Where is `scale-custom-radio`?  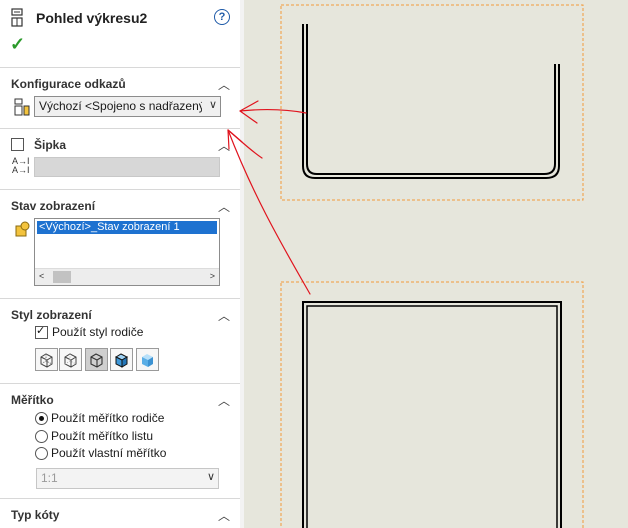 scale-custom-radio is located at coordinates (41, 453).